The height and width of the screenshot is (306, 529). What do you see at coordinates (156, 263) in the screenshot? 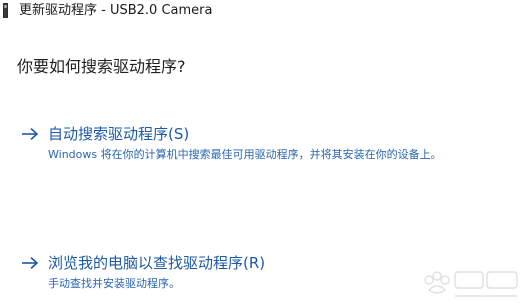
I see `browse-computer-drivers-label: 浏览我的电脑以查找驱动程序(R)` at bounding box center [156, 263].